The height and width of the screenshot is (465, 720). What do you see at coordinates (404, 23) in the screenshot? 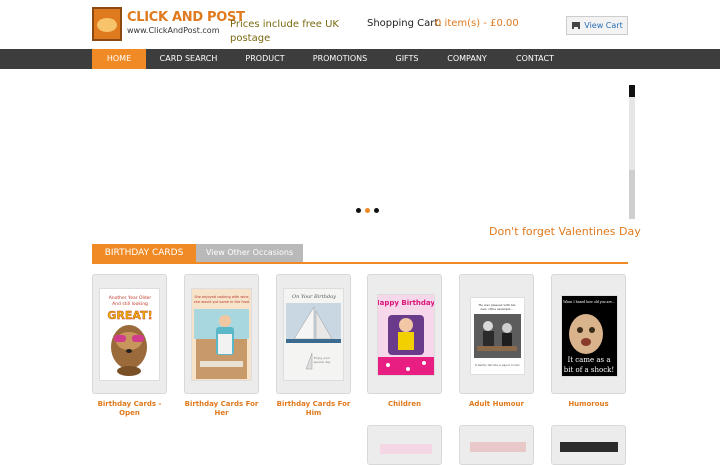
I see `cart-label: Shopping Cart:` at bounding box center [404, 23].